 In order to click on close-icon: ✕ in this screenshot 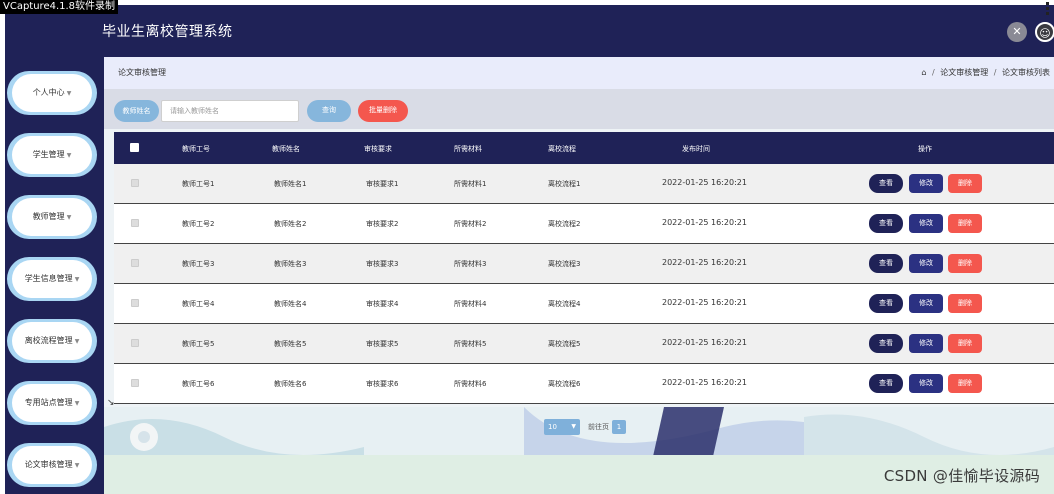, I will do `click(1017, 32)`.